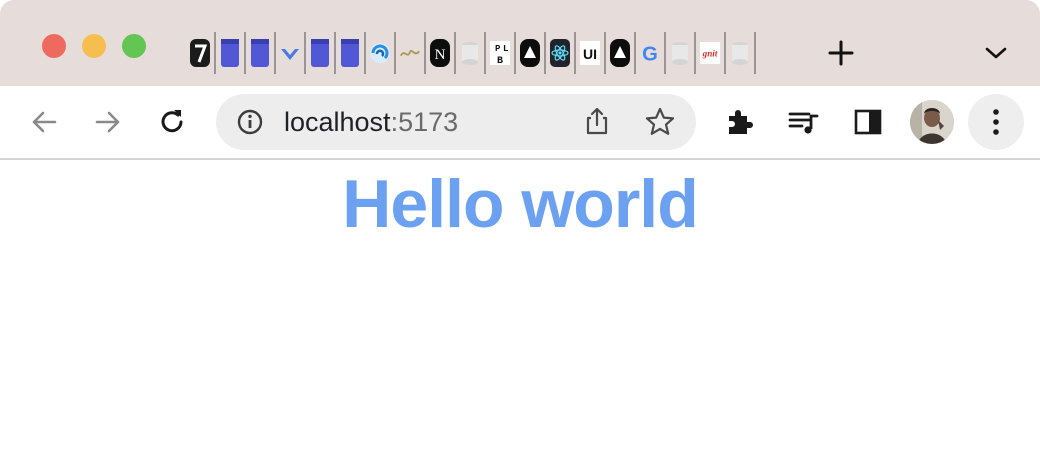 The image size is (1040, 476). I want to click on svg-text: gnit, so click(710, 54).